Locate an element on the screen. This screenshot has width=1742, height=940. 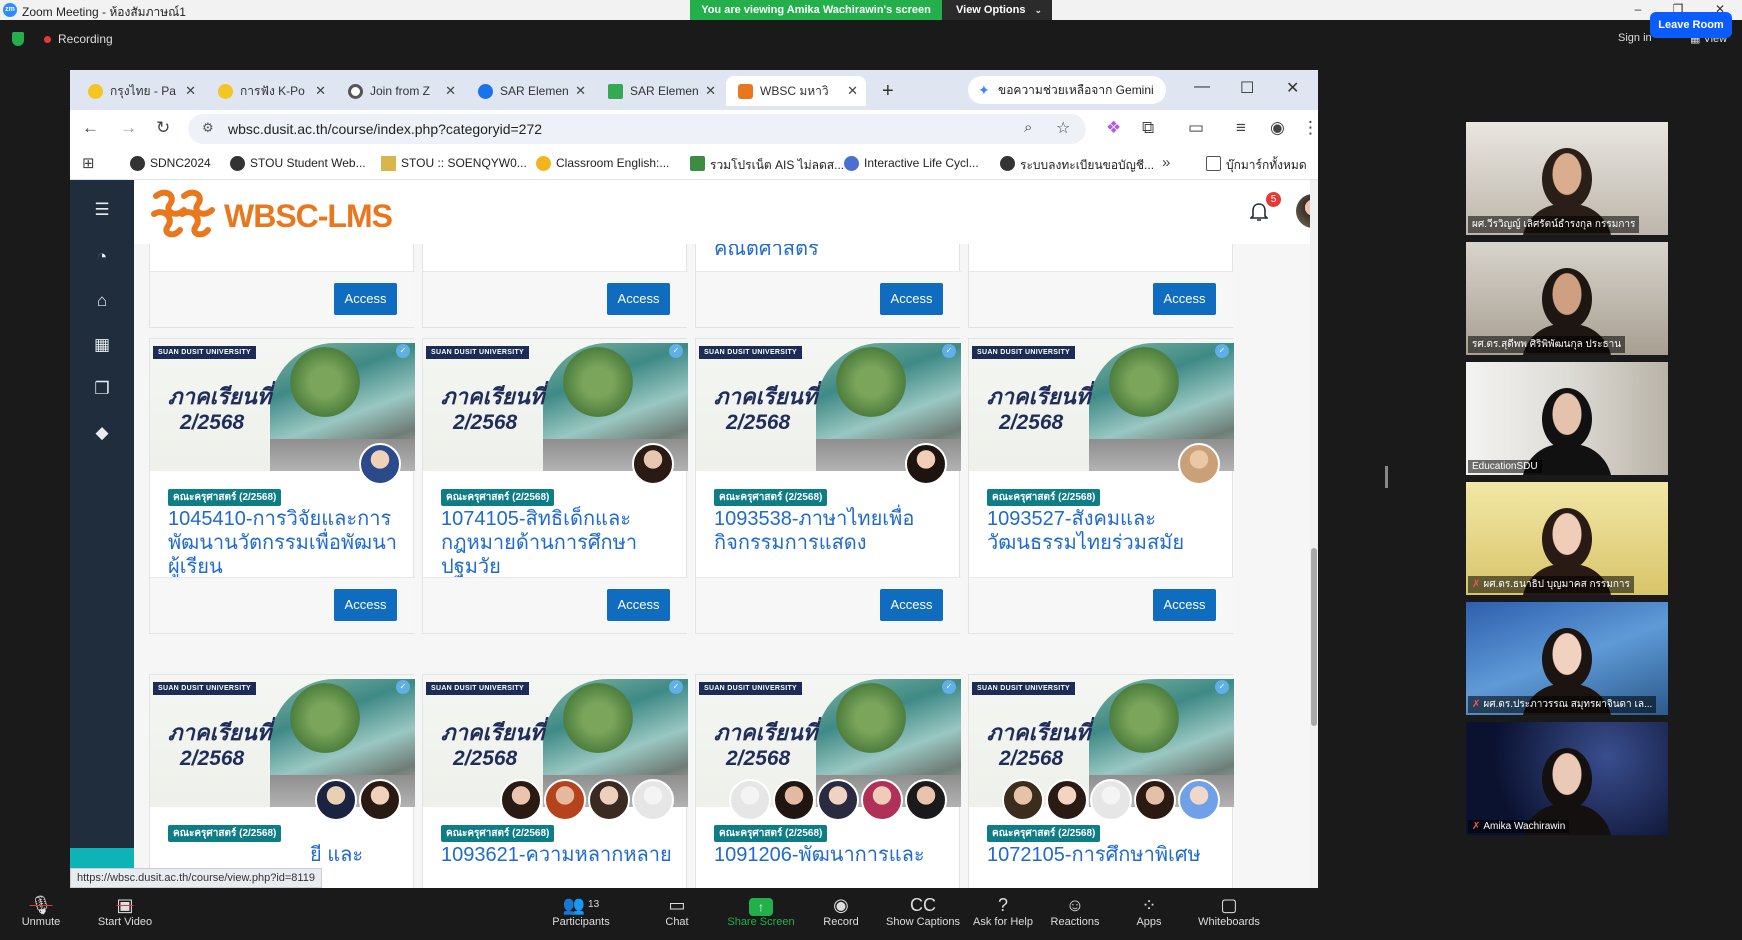
course-title-link: คณิตศาสตร is located at coordinates (832, 252).